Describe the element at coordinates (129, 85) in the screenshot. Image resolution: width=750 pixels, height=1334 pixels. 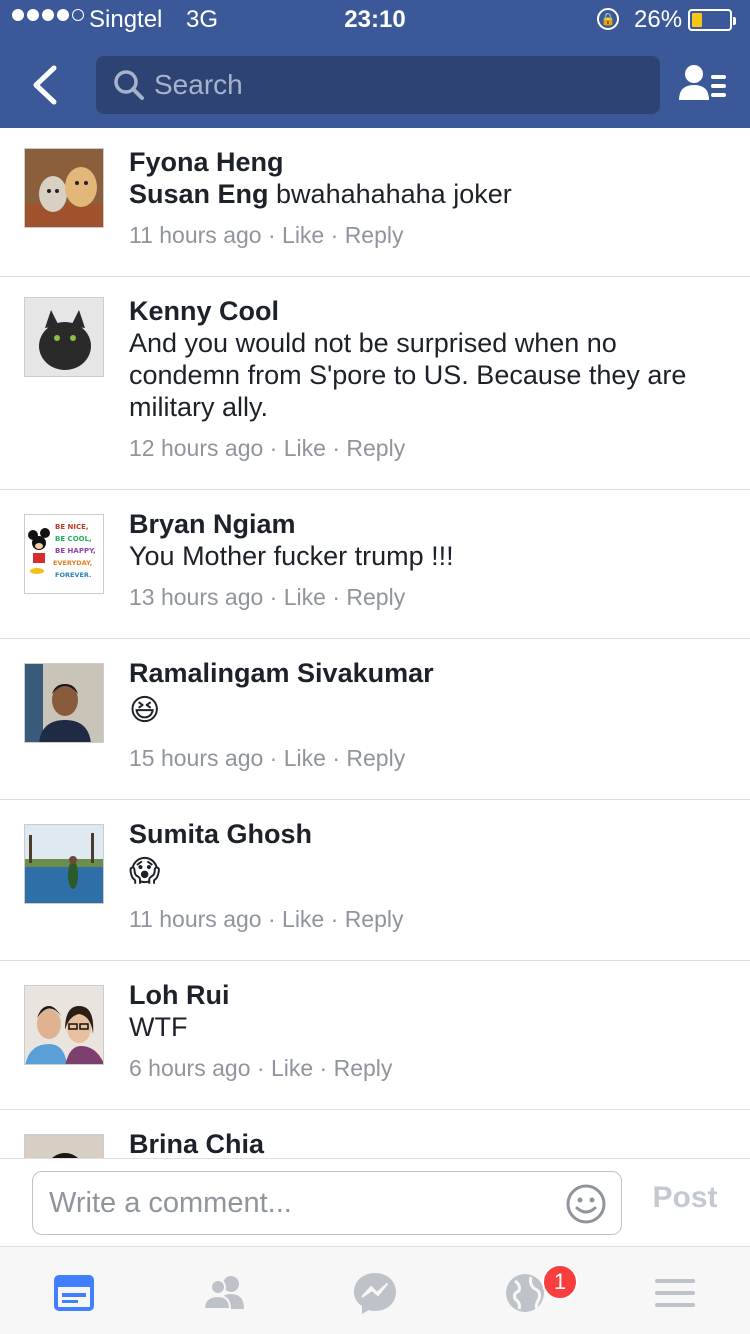
I see `search-icon` at that location.